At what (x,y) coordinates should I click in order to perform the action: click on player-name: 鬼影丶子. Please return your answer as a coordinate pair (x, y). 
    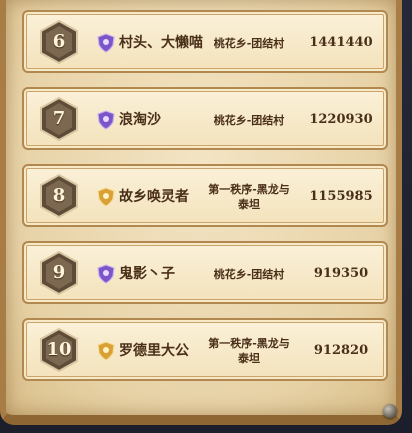
    Looking at the image, I should click on (147, 274).